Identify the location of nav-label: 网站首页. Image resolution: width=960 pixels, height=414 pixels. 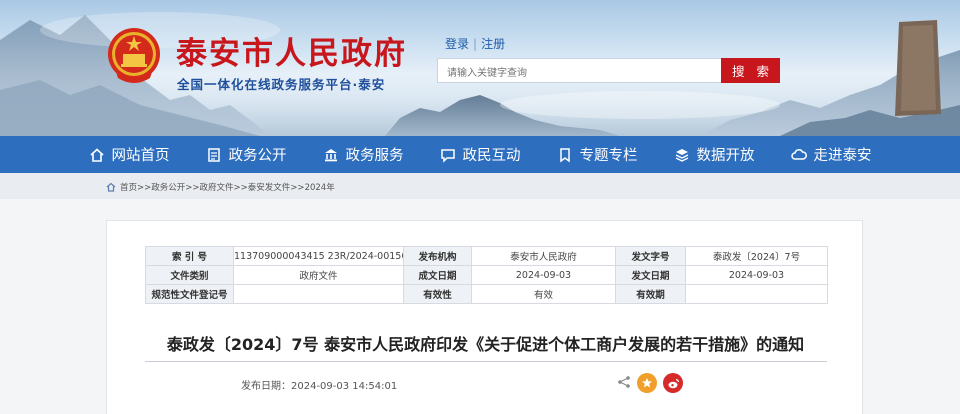
(140, 156).